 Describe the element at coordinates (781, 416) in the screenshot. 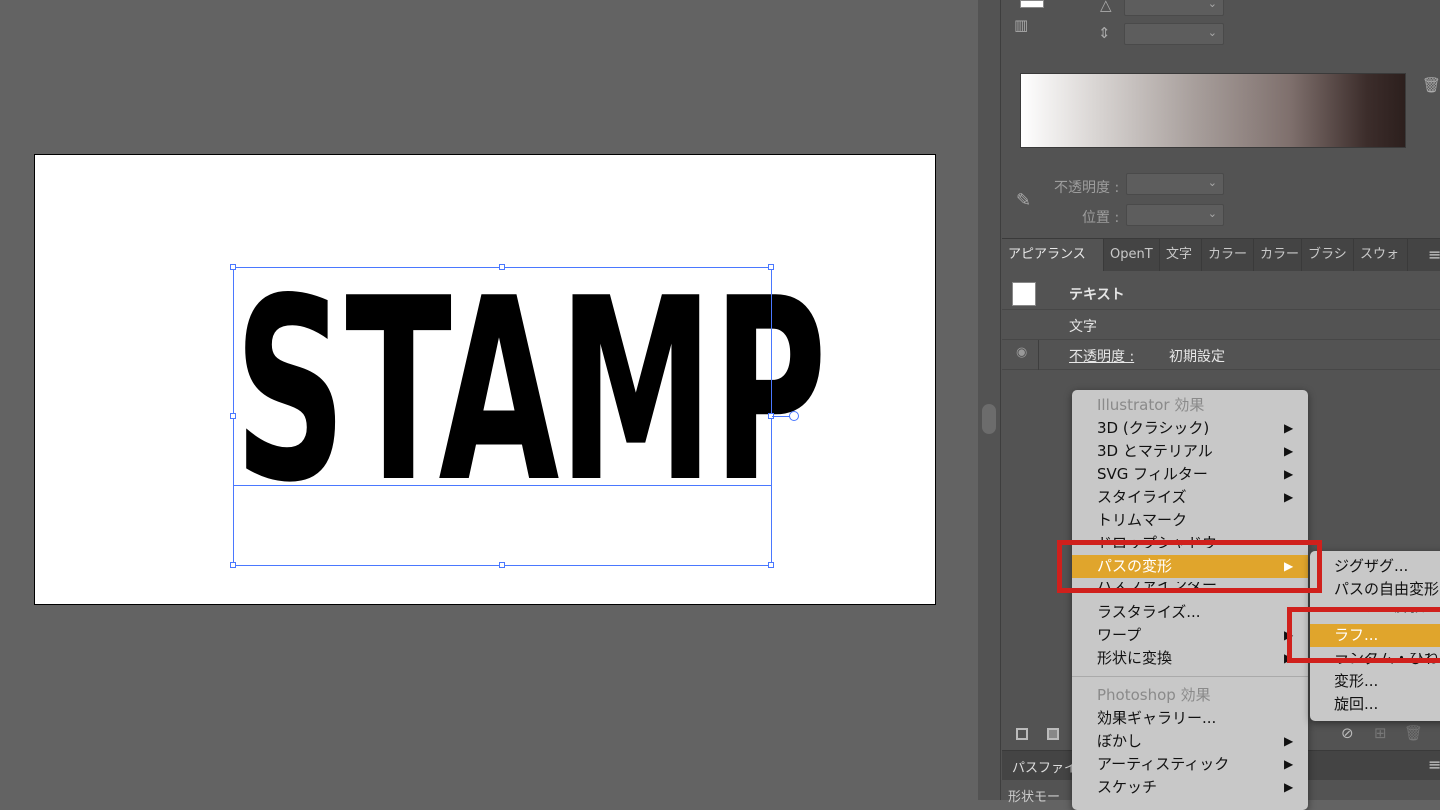

I see `type-handle-line` at that location.